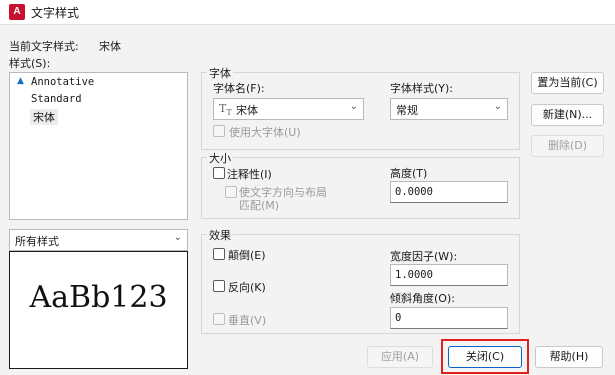  Describe the element at coordinates (247, 320) in the screenshot. I see `vertical-label: 垂直(V)` at that location.